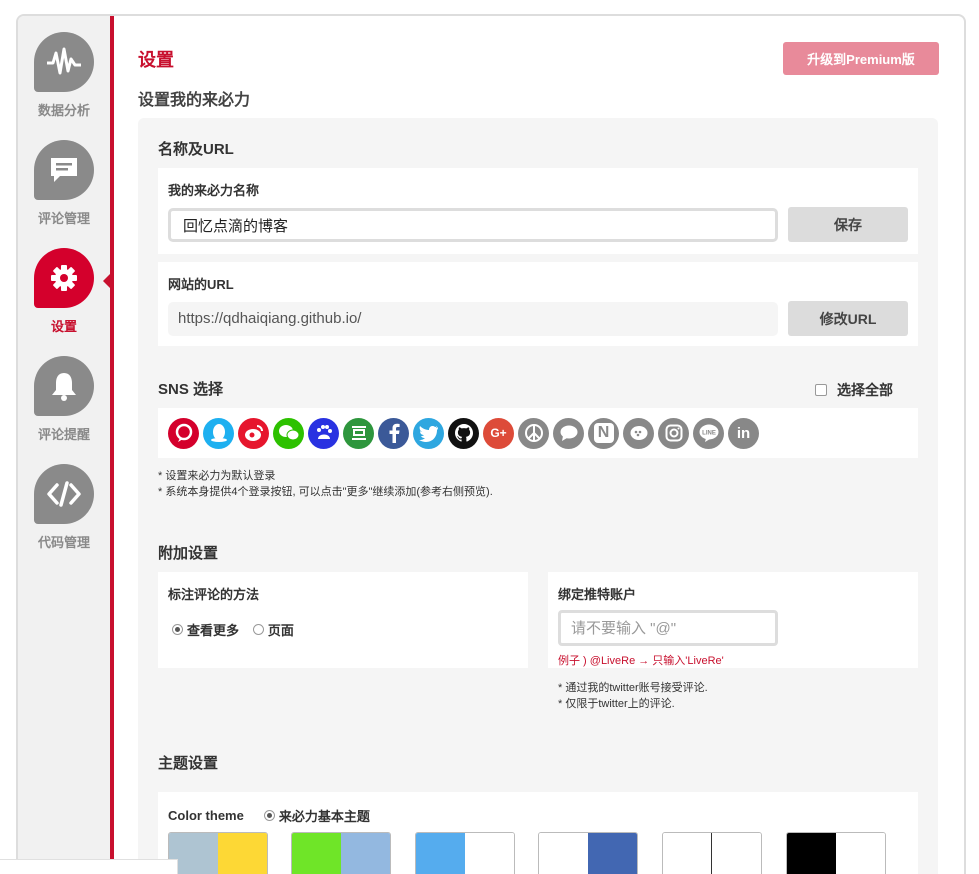 This screenshot has height=874, width=979. I want to click on sidebar-item-label: 评论提醒, so click(63, 434).